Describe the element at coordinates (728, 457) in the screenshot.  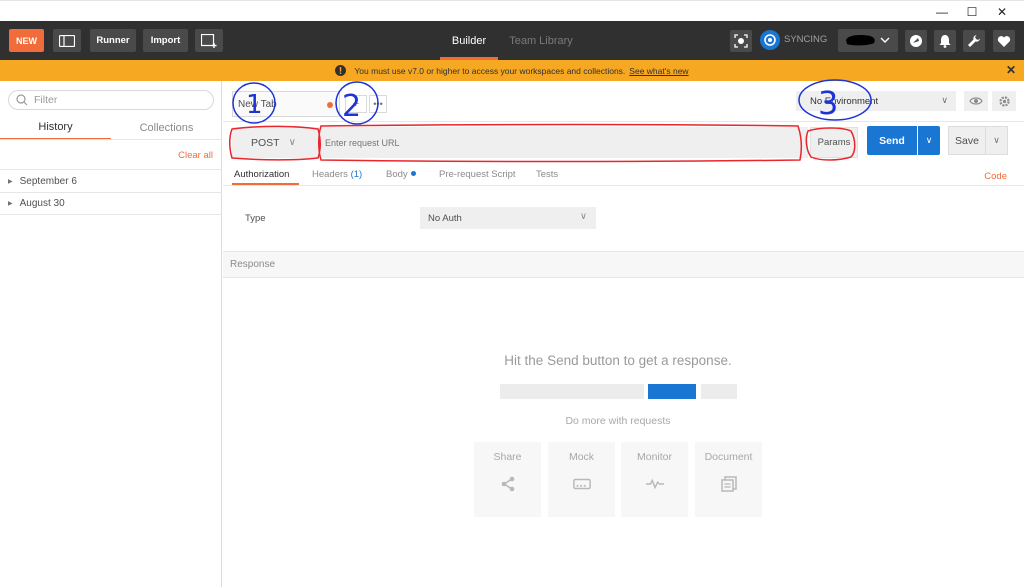
I see `card-label: Document` at that location.